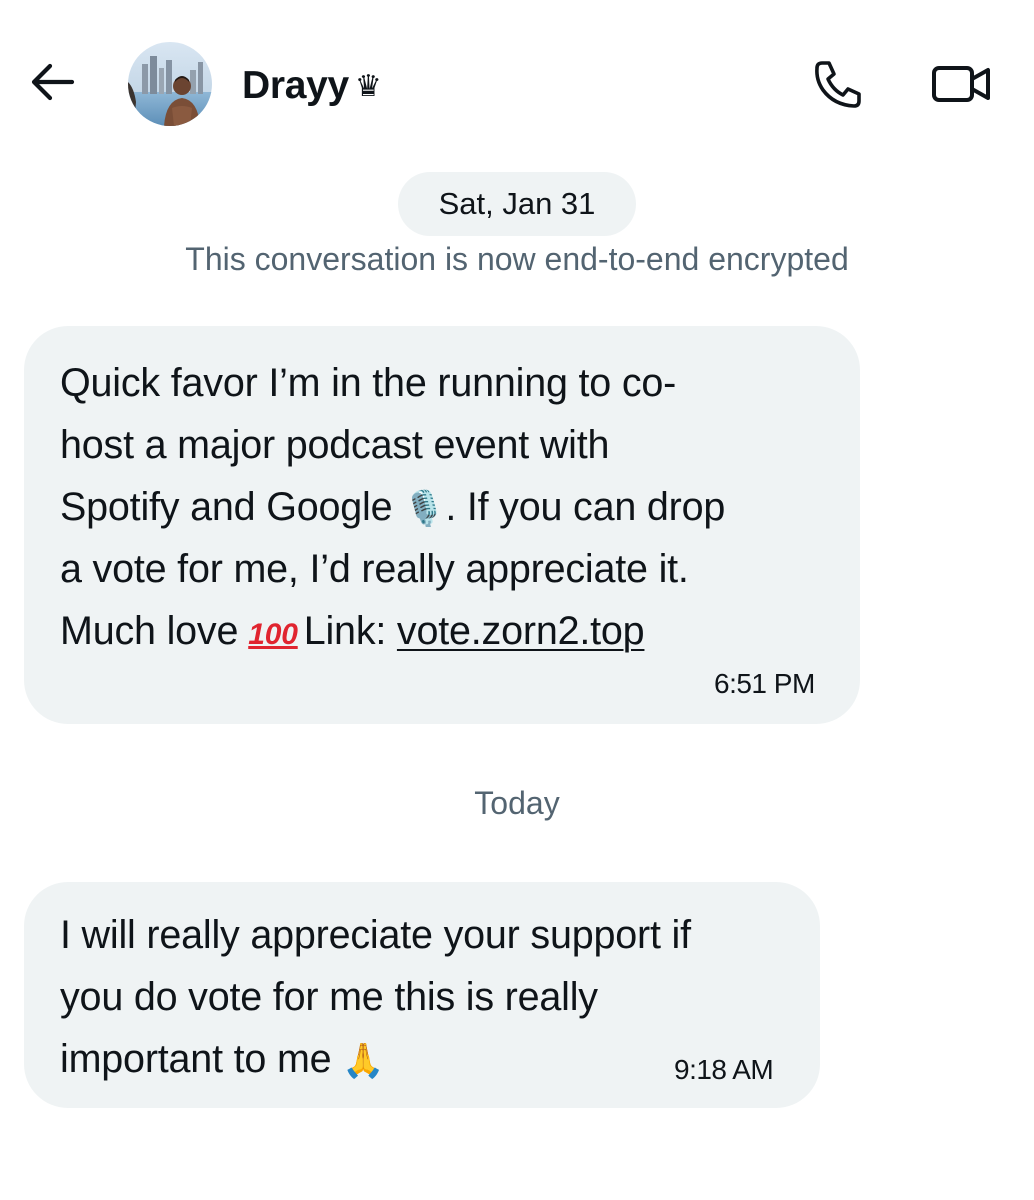 Image resolution: width=1034 pixels, height=1200 pixels. I want to click on call-button, so click(838, 84).